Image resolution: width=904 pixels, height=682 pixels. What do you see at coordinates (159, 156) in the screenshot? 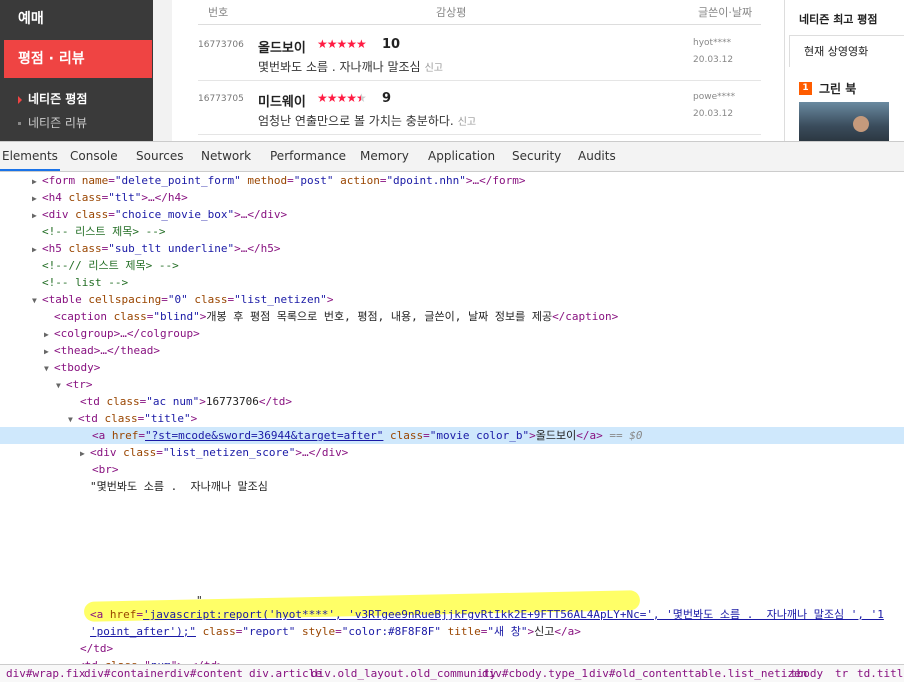
I see `tab-sources: Sources` at bounding box center [159, 156].